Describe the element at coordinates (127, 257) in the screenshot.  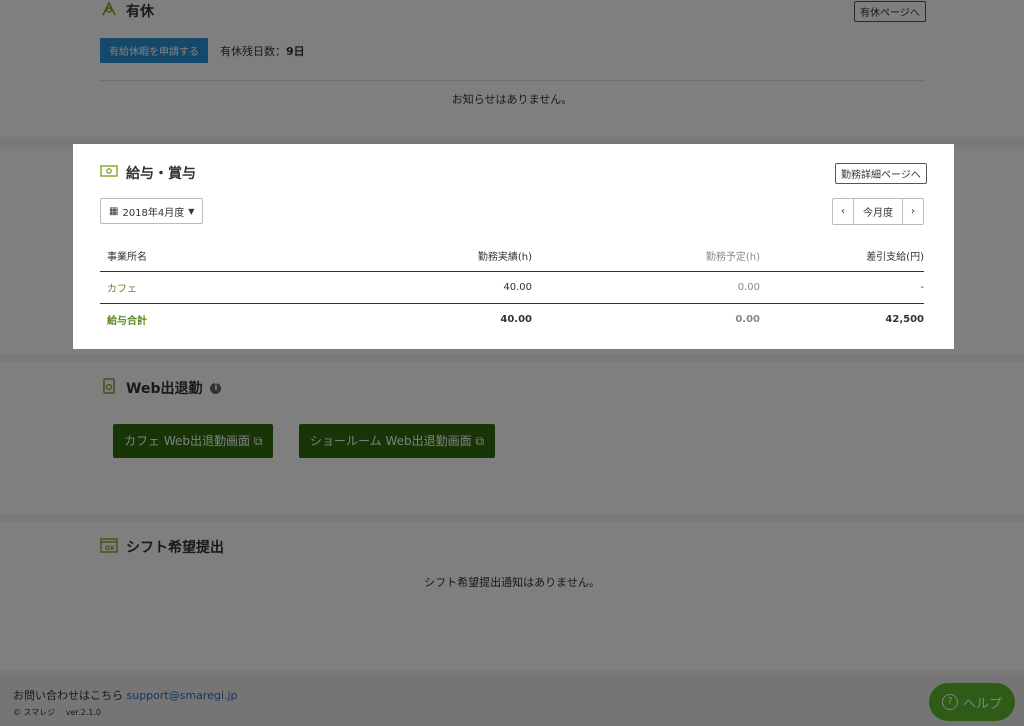
I see `col-office: 事業所名` at that location.